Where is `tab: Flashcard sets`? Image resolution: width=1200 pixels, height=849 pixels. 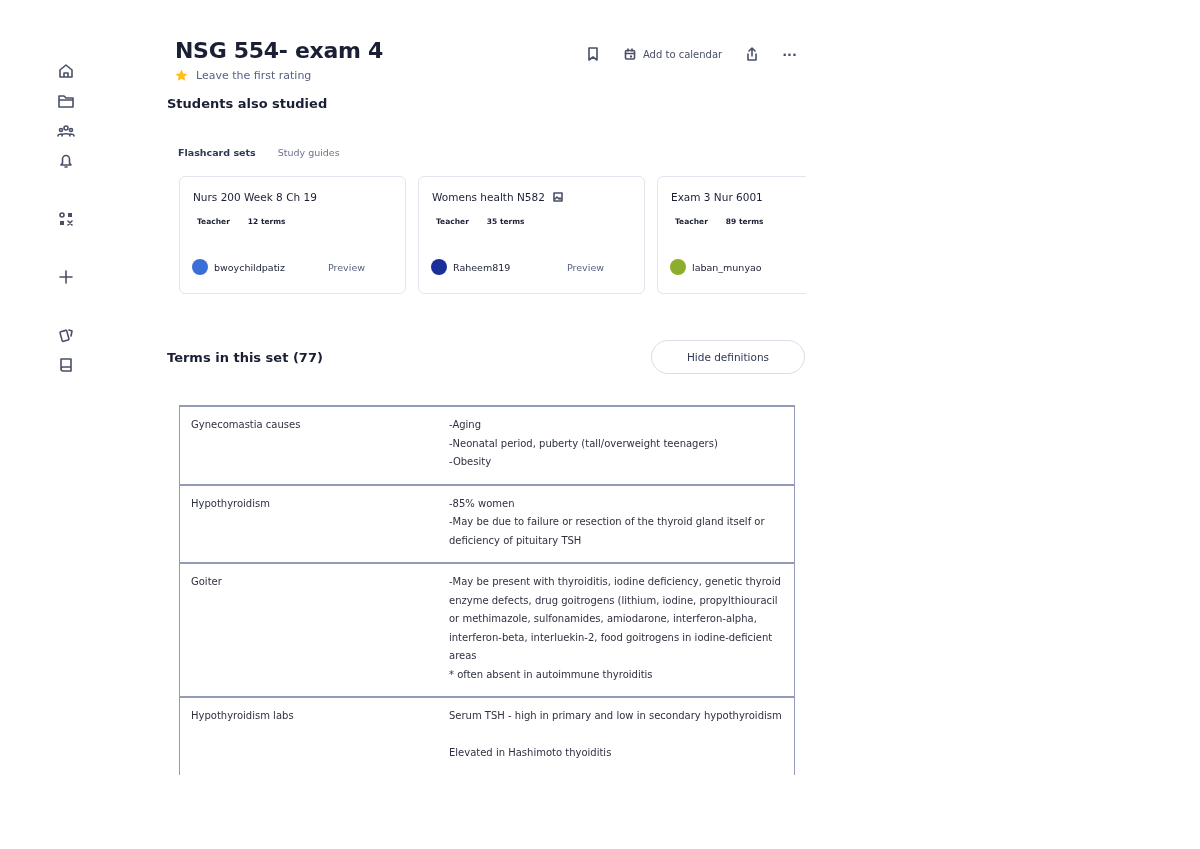
tab: Flashcard sets is located at coordinates (217, 152).